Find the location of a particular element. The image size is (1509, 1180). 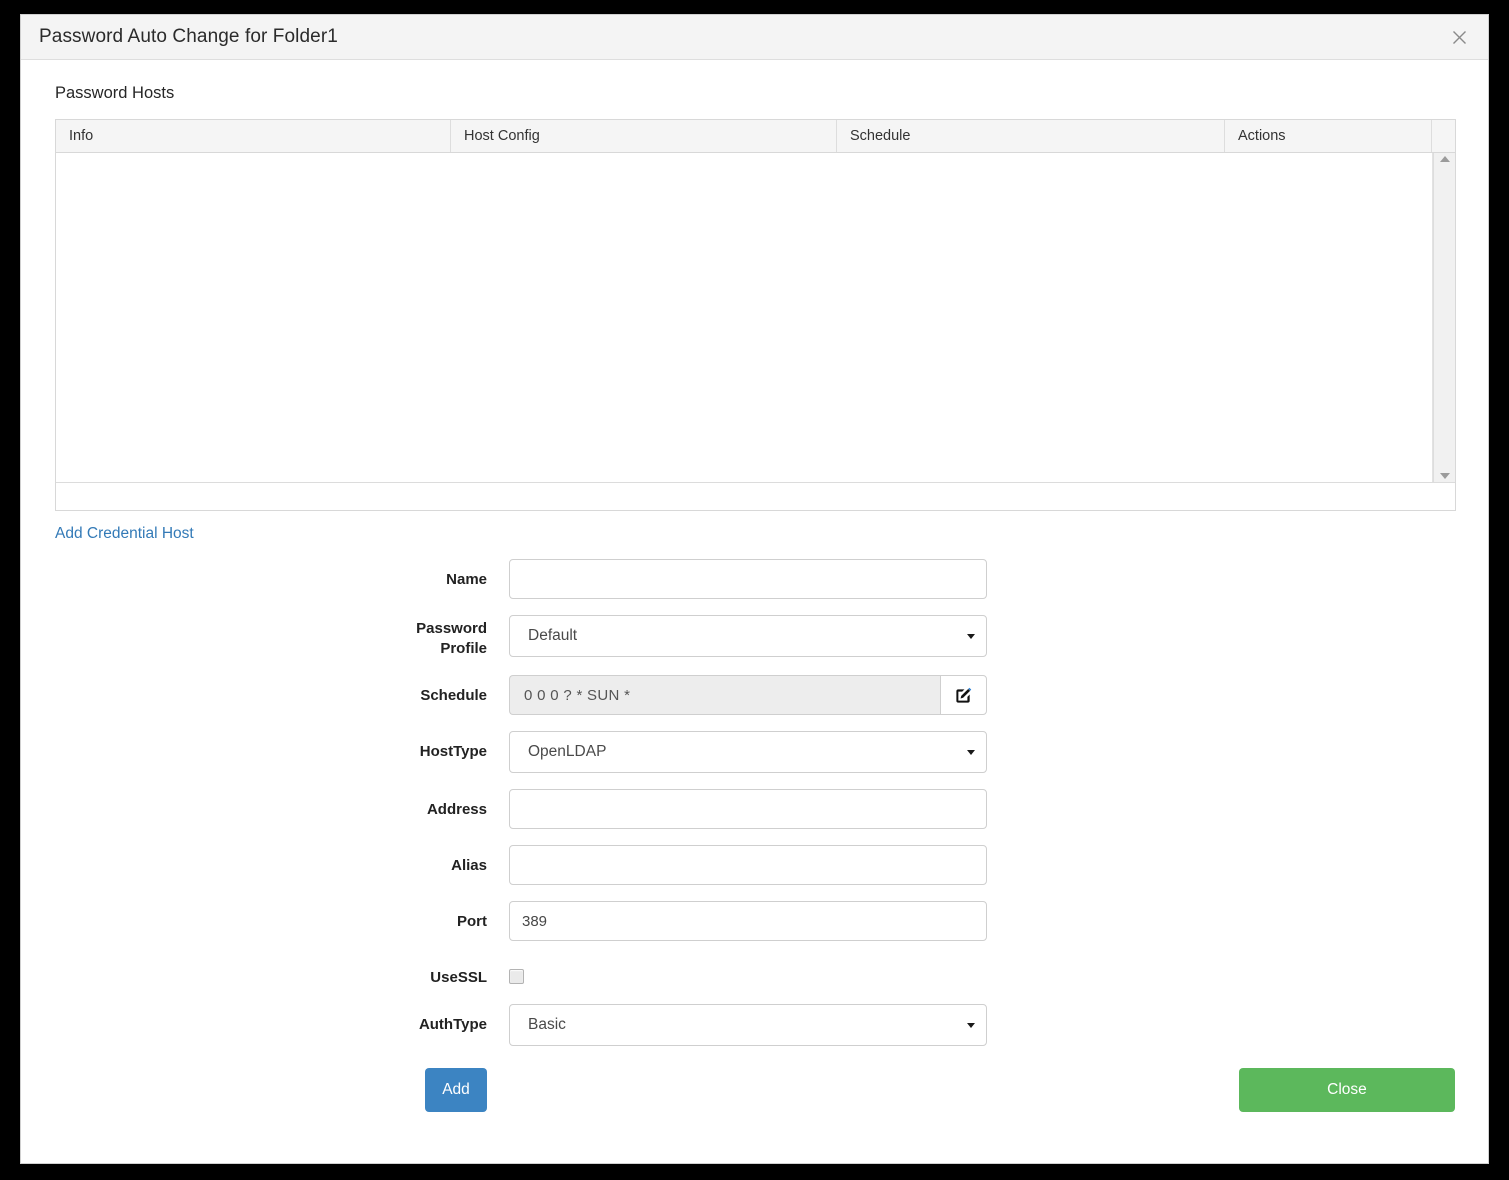

password-profile-select: Default is located at coordinates (748, 636).